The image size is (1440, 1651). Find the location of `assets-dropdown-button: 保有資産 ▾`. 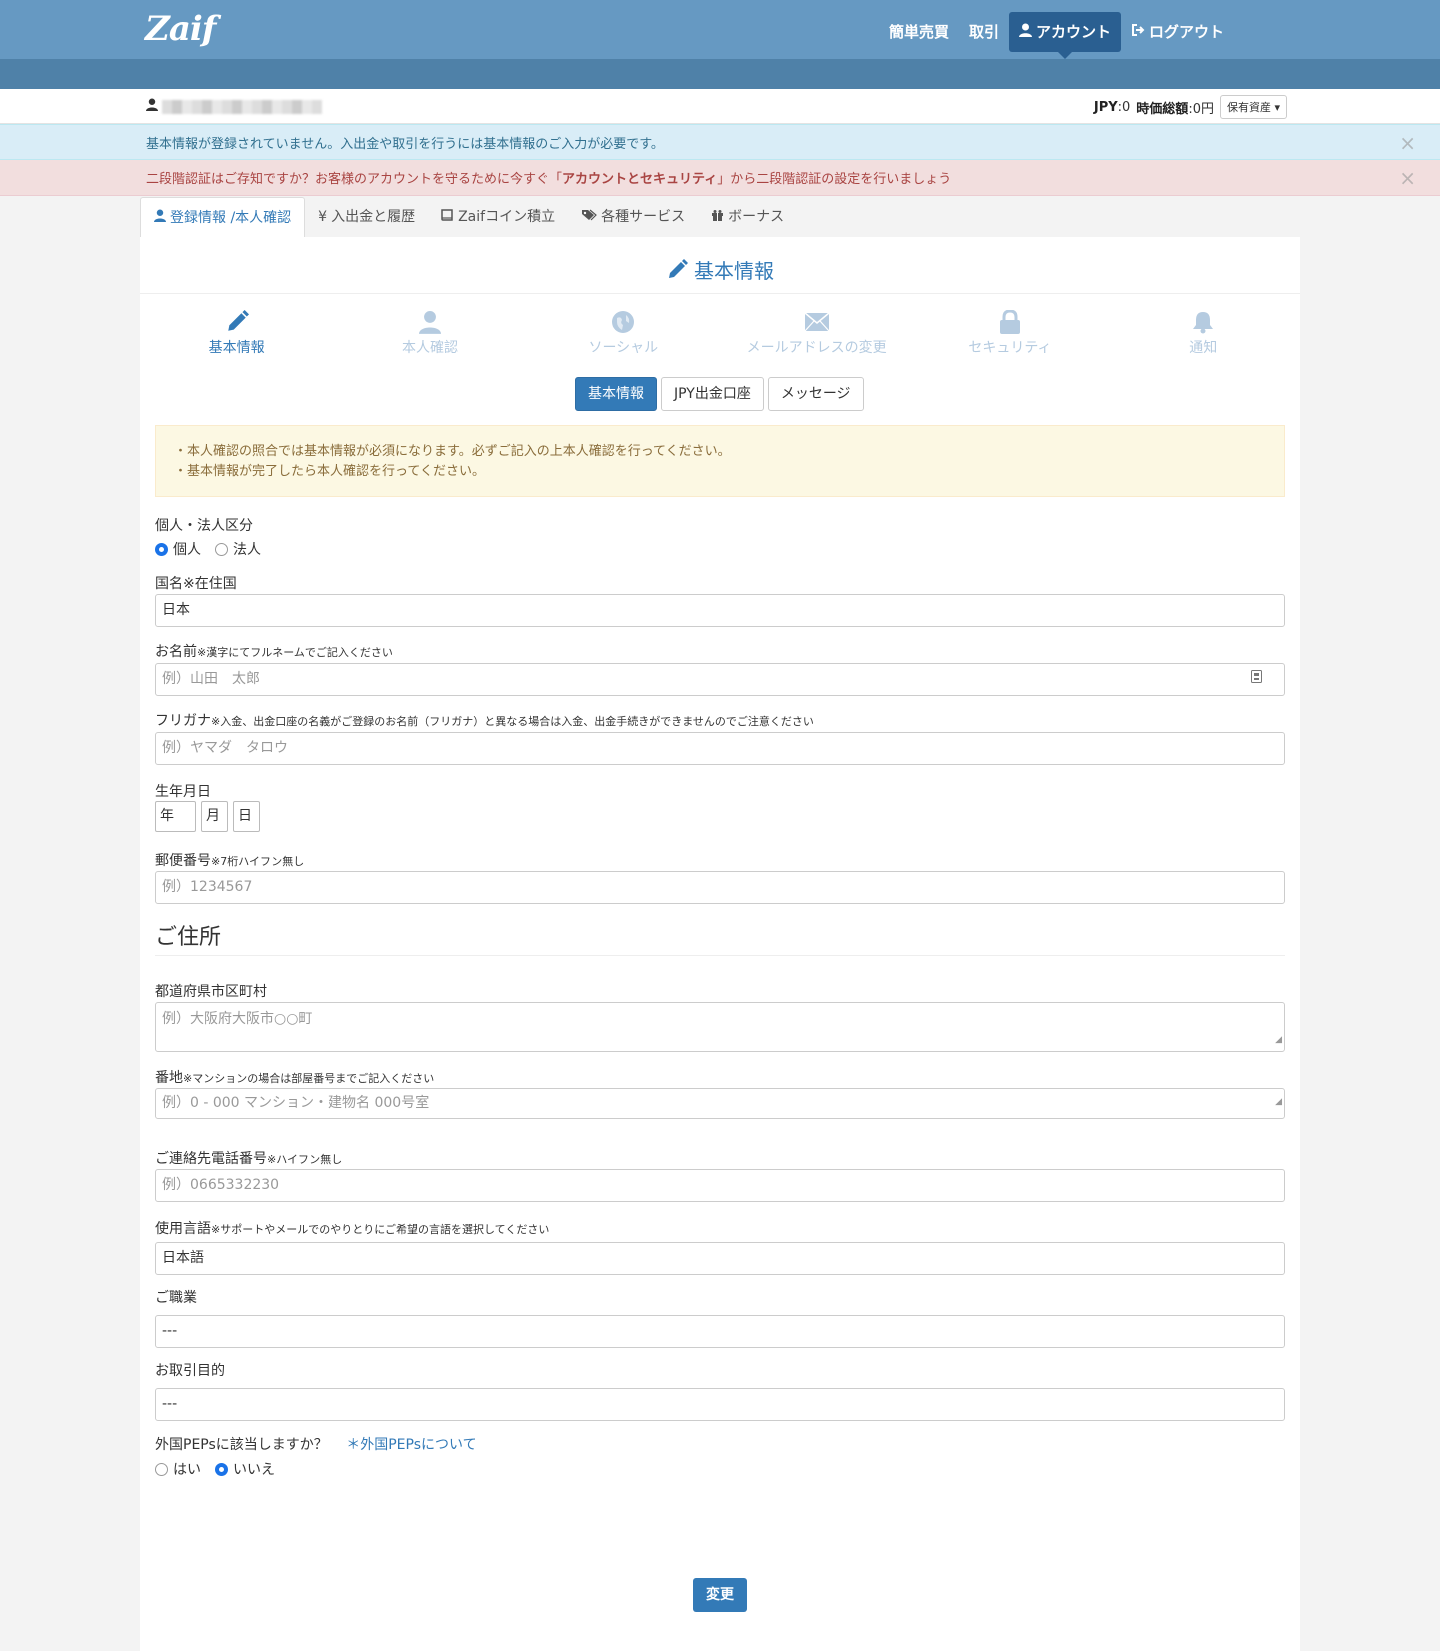

assets-dropdown-button: 保有資産 ▾ is located at coordinates (1253, 107).